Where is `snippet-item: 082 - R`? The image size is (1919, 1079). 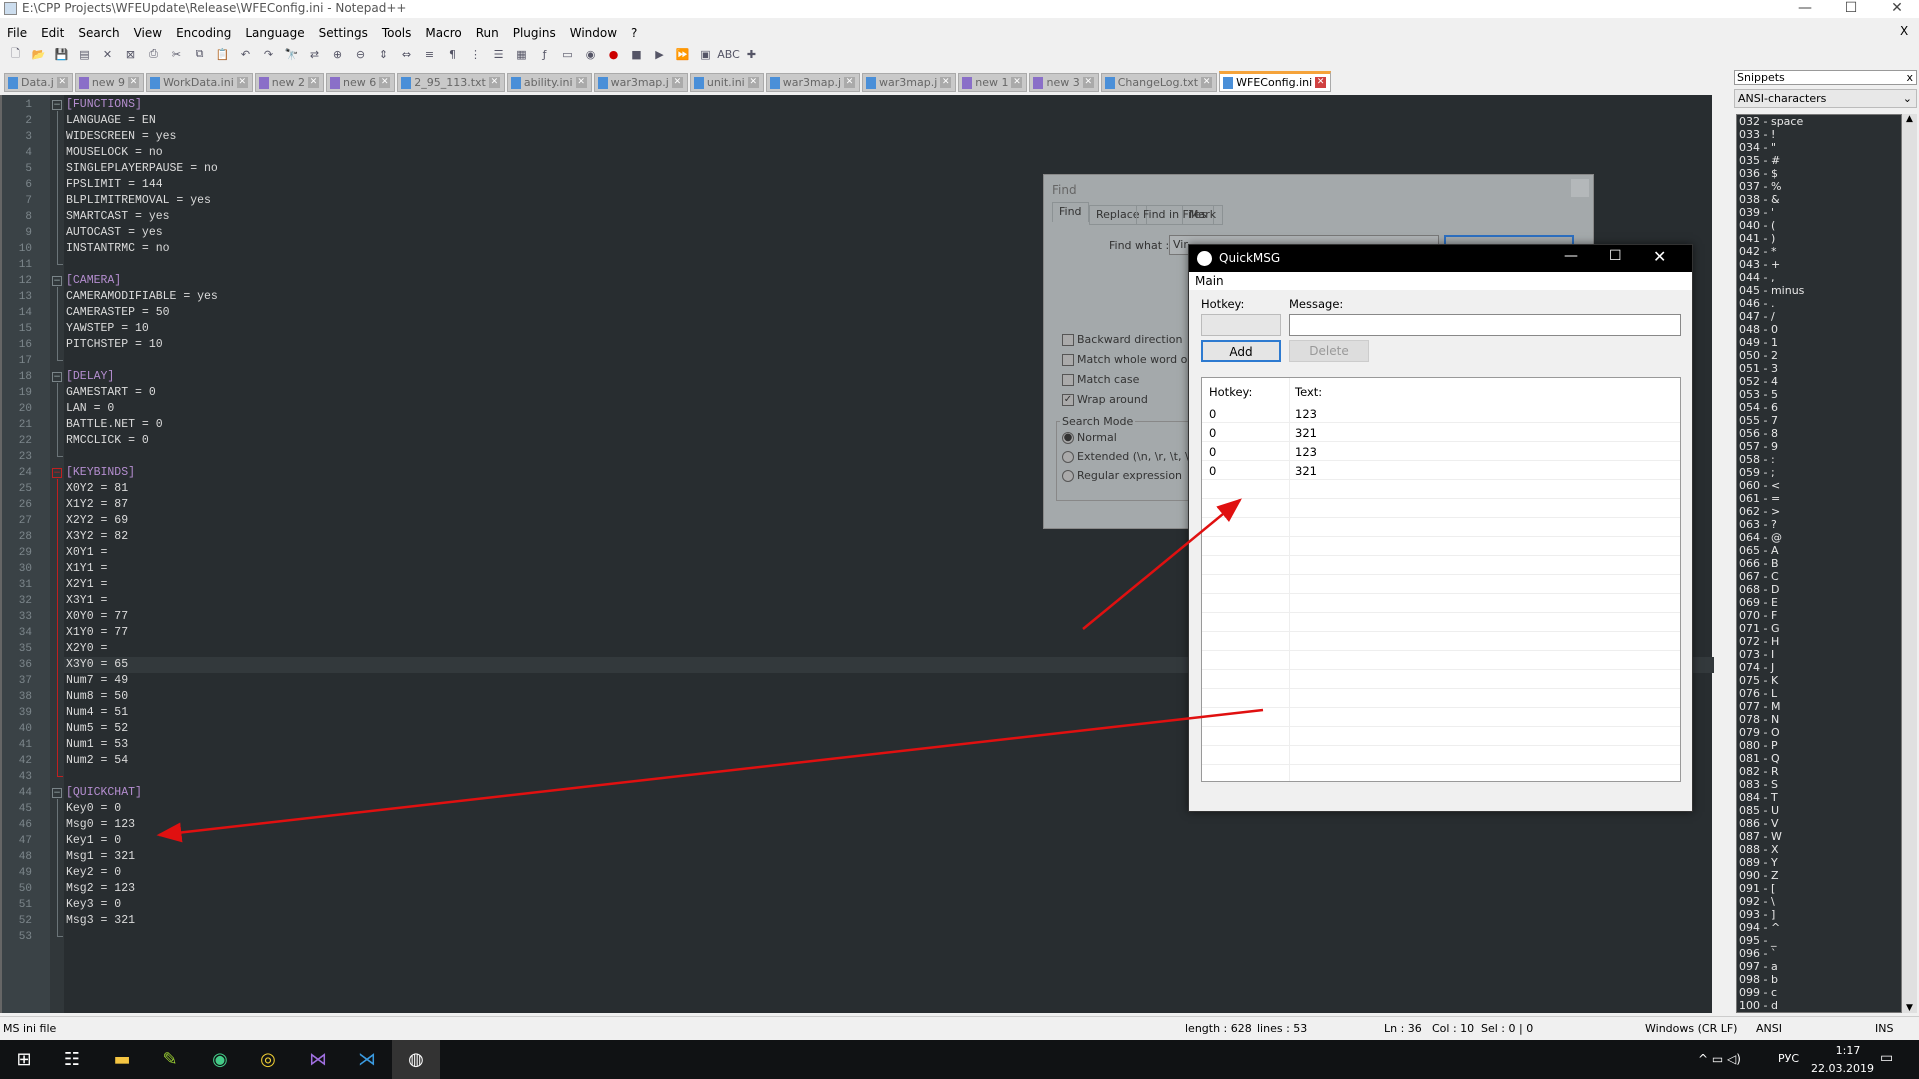 snippet-item: 082 - R is located at coordinates (1819, 771).